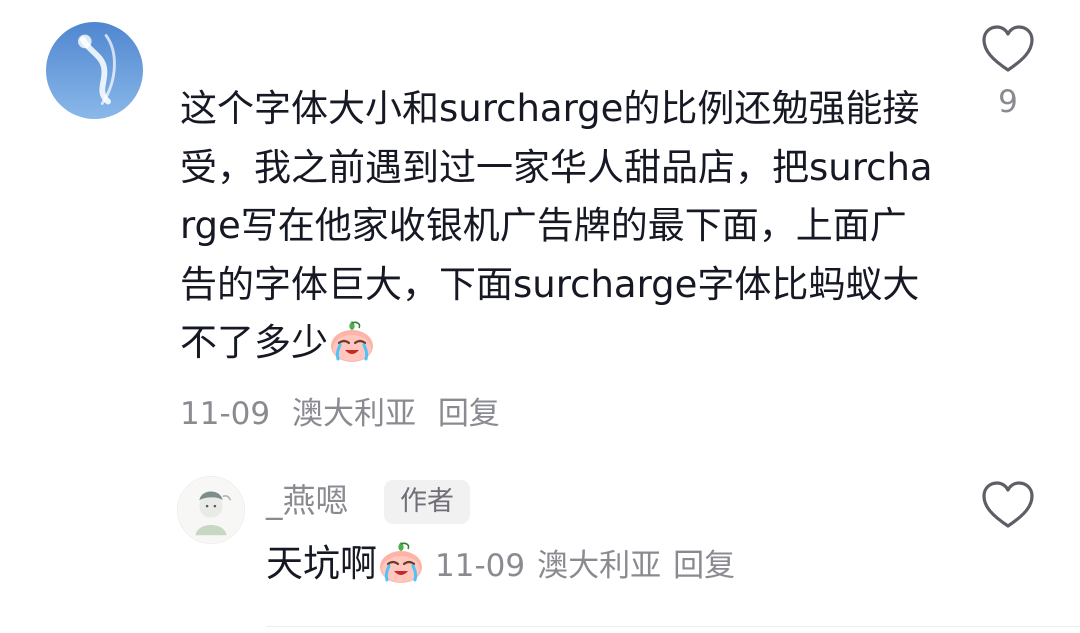  I want to click on reply-location: 澳大利亚, so click(599, 566).